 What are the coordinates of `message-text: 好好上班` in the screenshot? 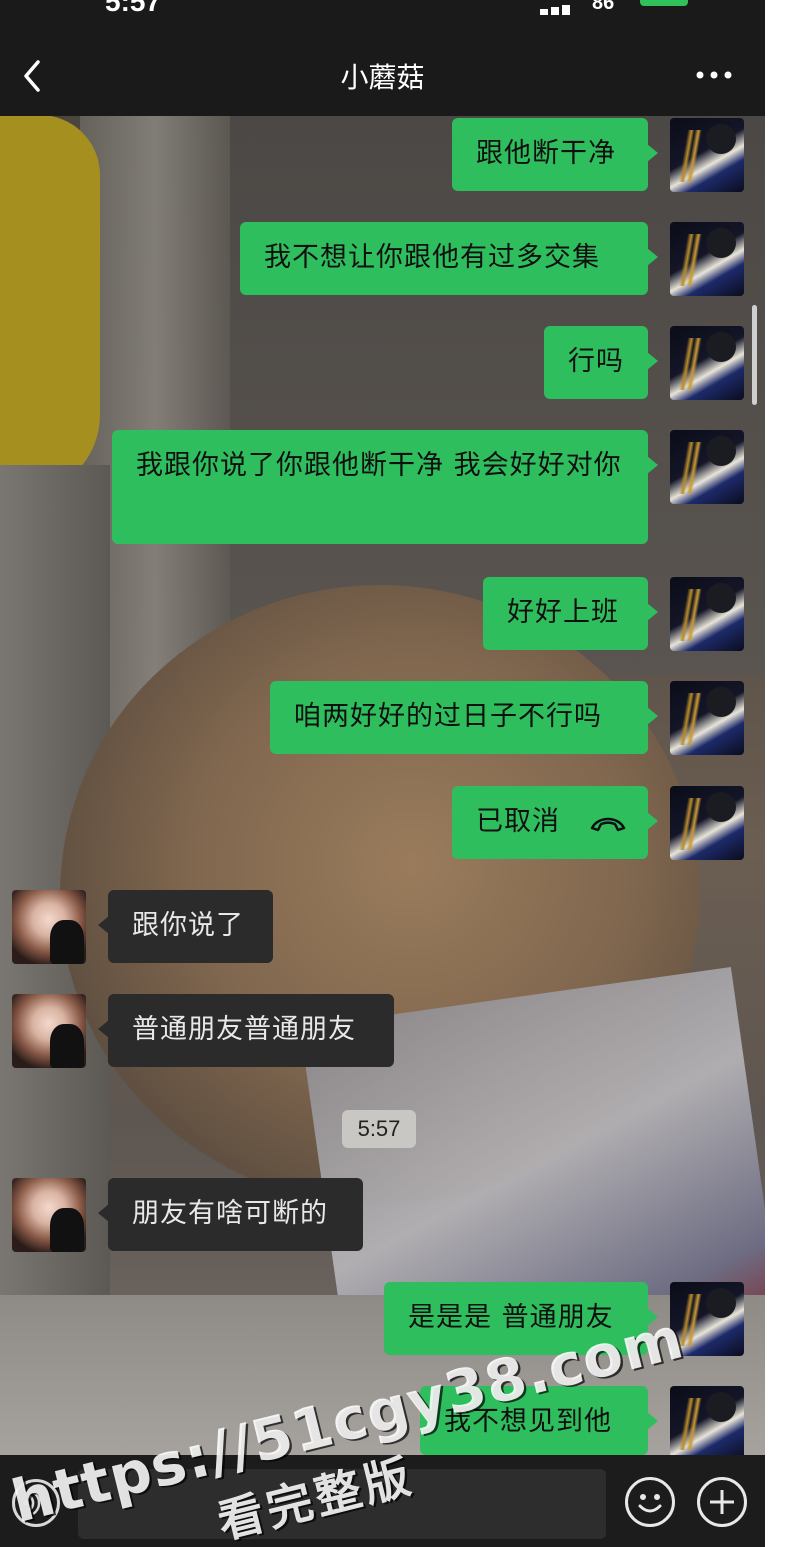 It's located at (563, 612).